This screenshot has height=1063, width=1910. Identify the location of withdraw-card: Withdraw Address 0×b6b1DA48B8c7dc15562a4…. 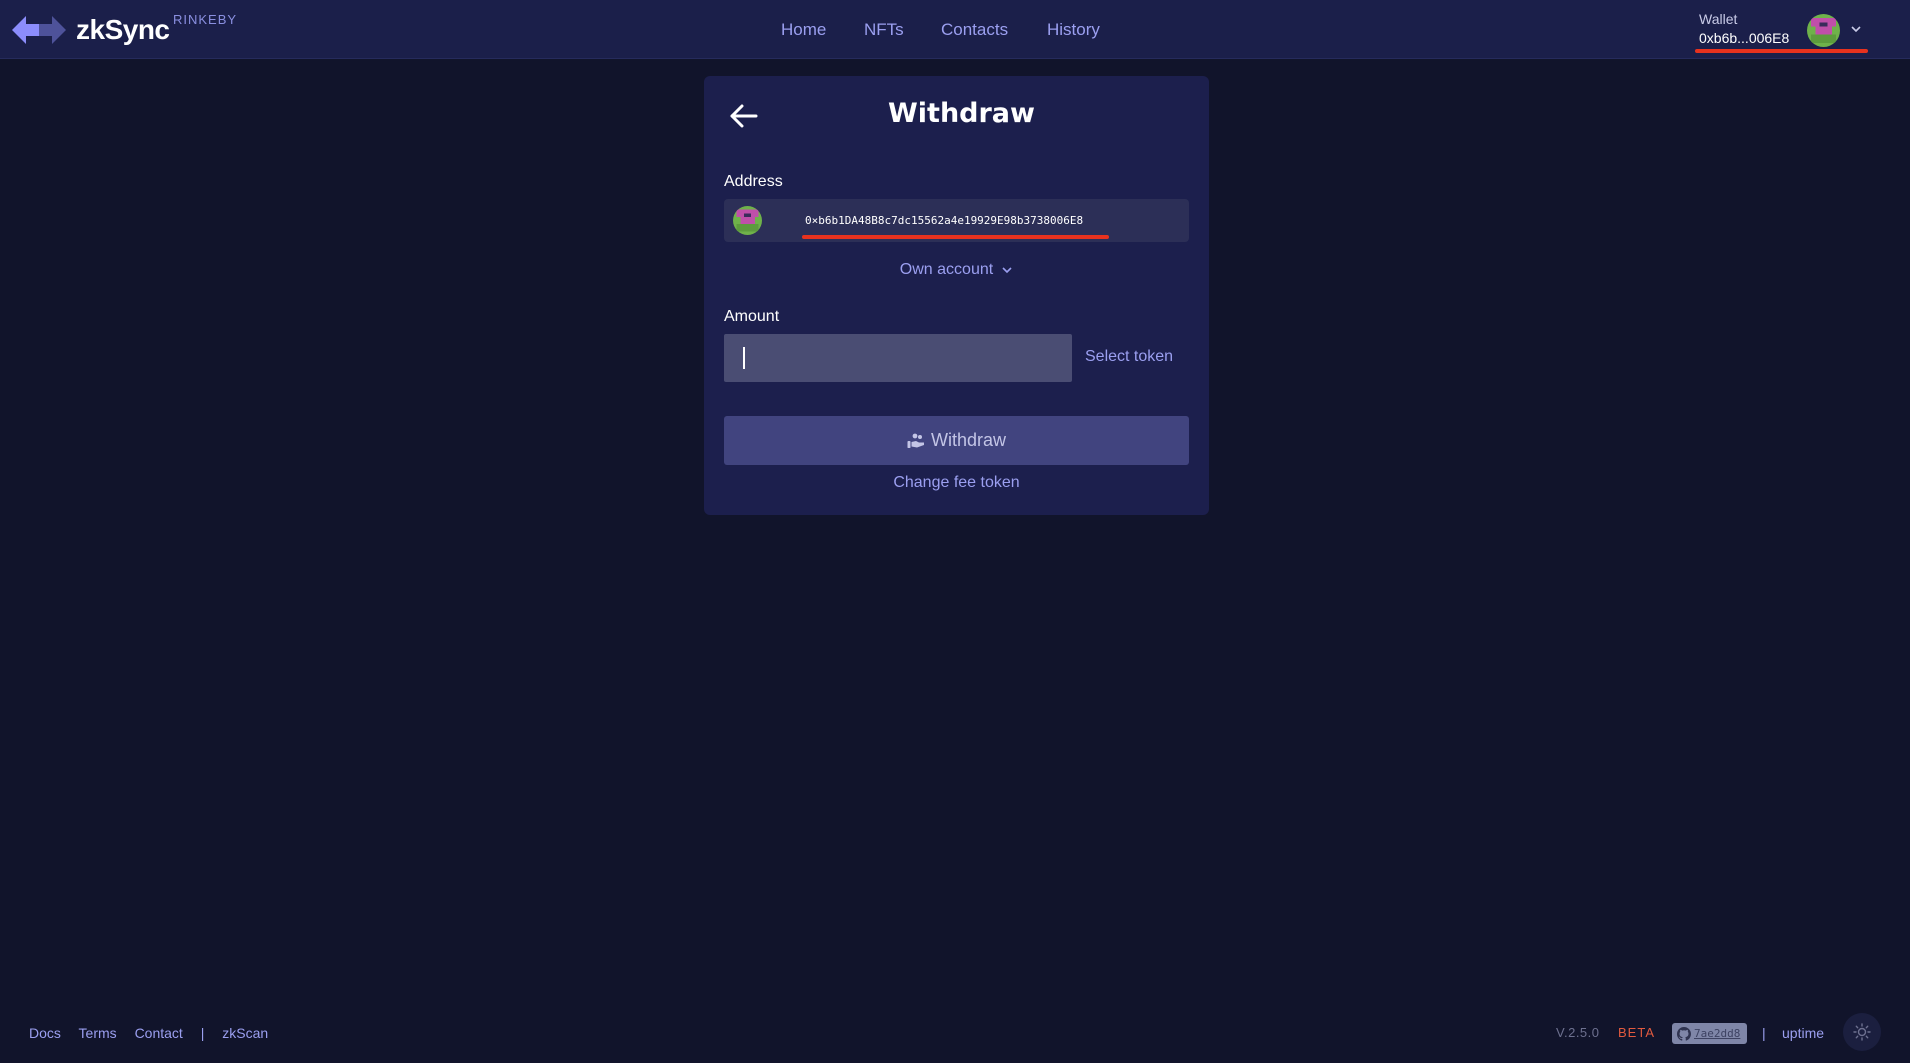
(956, 295).